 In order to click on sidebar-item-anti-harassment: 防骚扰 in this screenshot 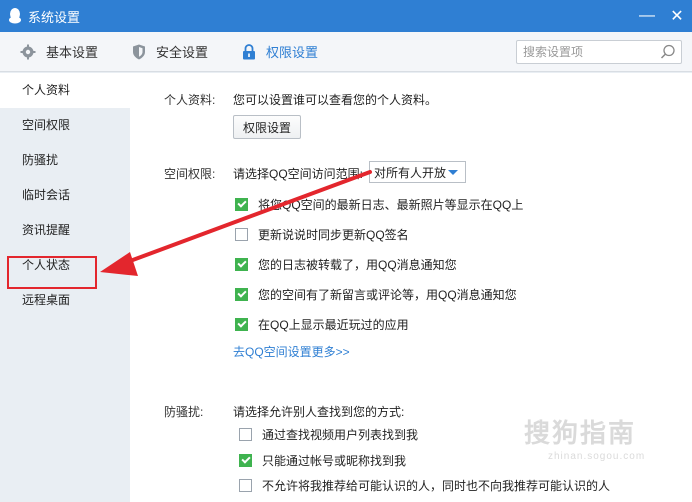, I will do `click(65, 160)`.